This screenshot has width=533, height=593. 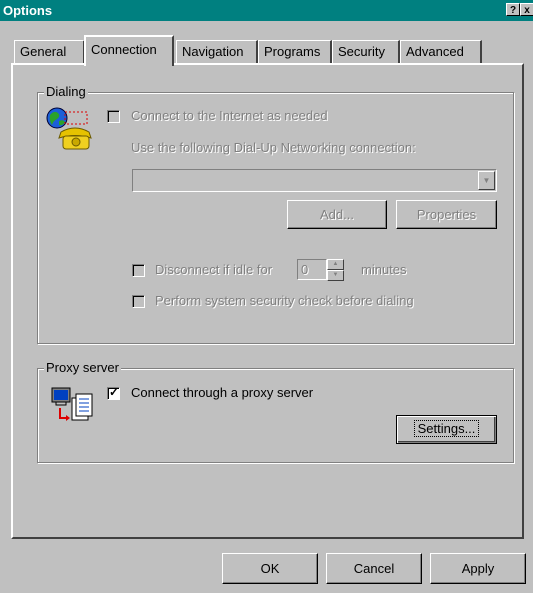 I want to click on tab-connection: Connection, so click(x=129, y=50).